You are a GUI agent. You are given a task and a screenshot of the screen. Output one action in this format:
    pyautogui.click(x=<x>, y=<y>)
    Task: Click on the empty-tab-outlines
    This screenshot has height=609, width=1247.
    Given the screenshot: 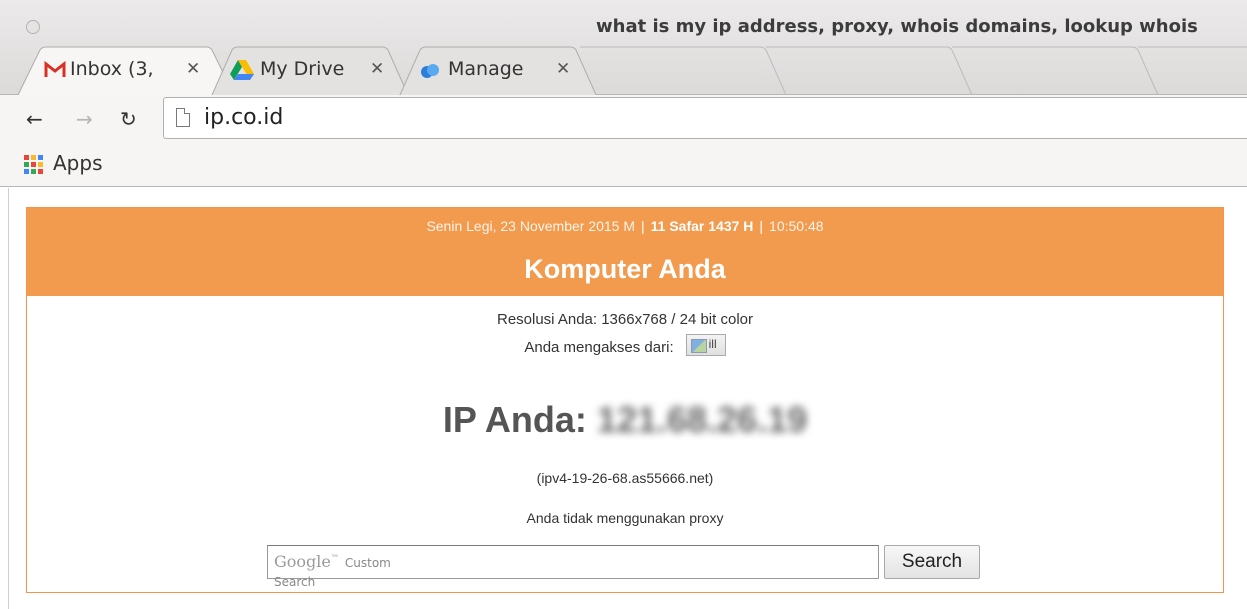 What is the action you would take?
    pyautogui.click(x=913, y=70)
    